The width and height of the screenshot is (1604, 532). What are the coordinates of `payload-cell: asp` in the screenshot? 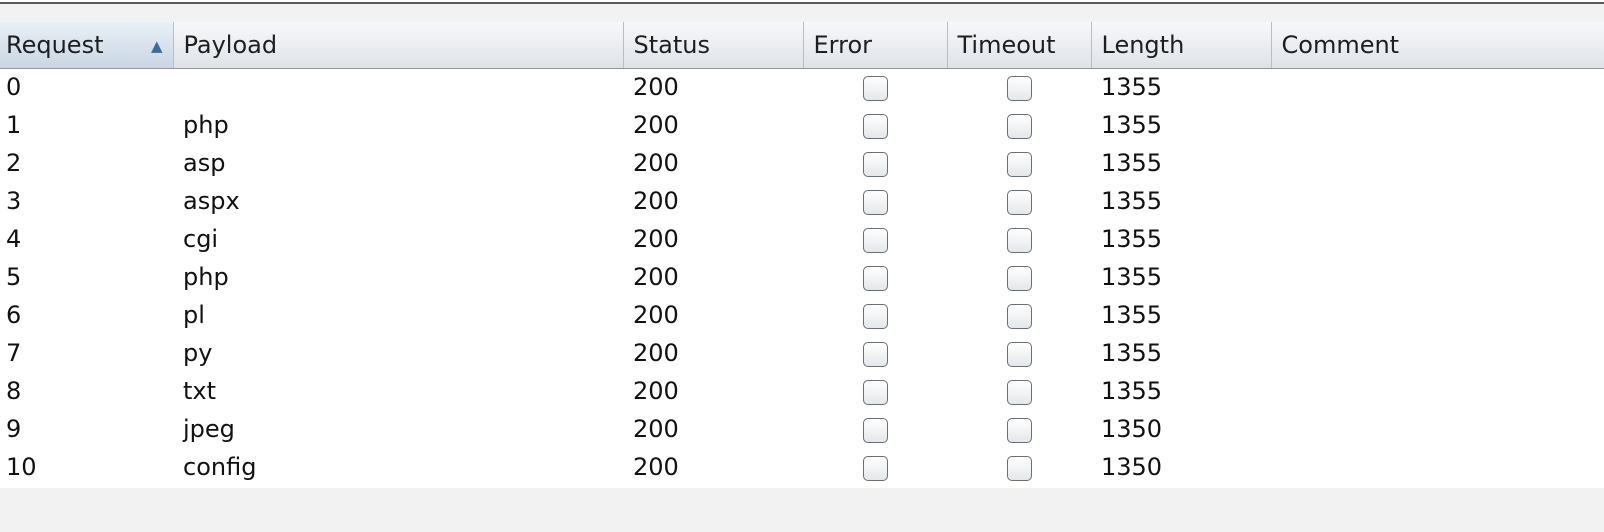 It's located at (204, 163).